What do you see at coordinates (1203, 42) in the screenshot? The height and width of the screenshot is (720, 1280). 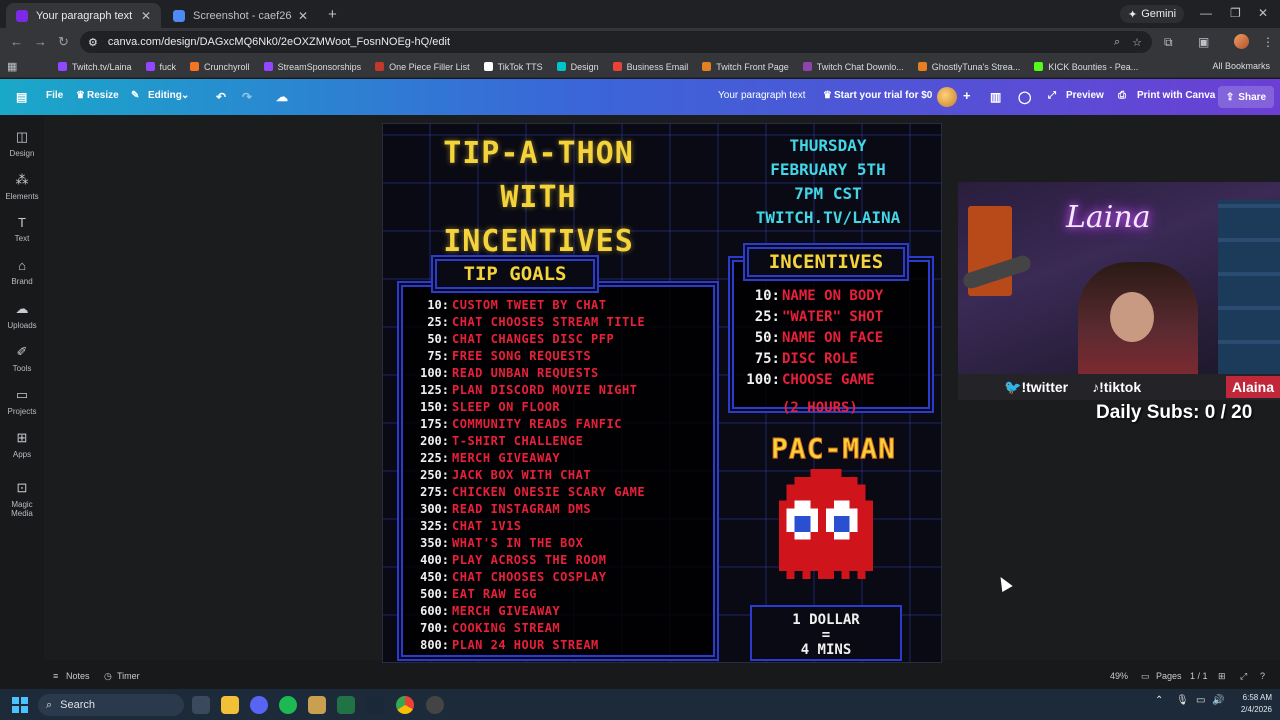 I see `sidepanel-icon: ▣` at bounding box center [1203, 42].